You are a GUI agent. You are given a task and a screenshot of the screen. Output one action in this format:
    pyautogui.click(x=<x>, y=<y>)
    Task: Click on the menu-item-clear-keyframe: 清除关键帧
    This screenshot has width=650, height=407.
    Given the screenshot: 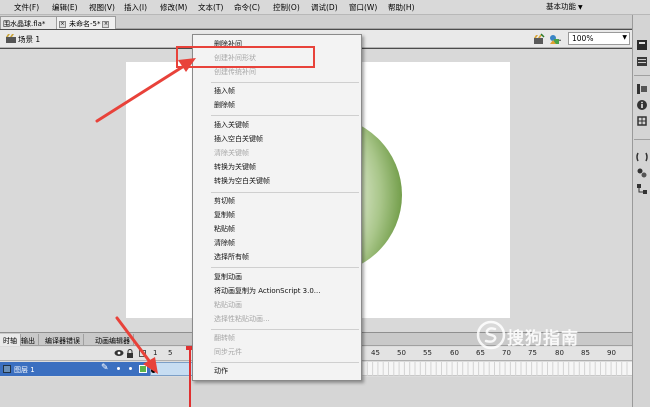 What is the action you would take?
    pyautogui.click(x=277, y=153)
    